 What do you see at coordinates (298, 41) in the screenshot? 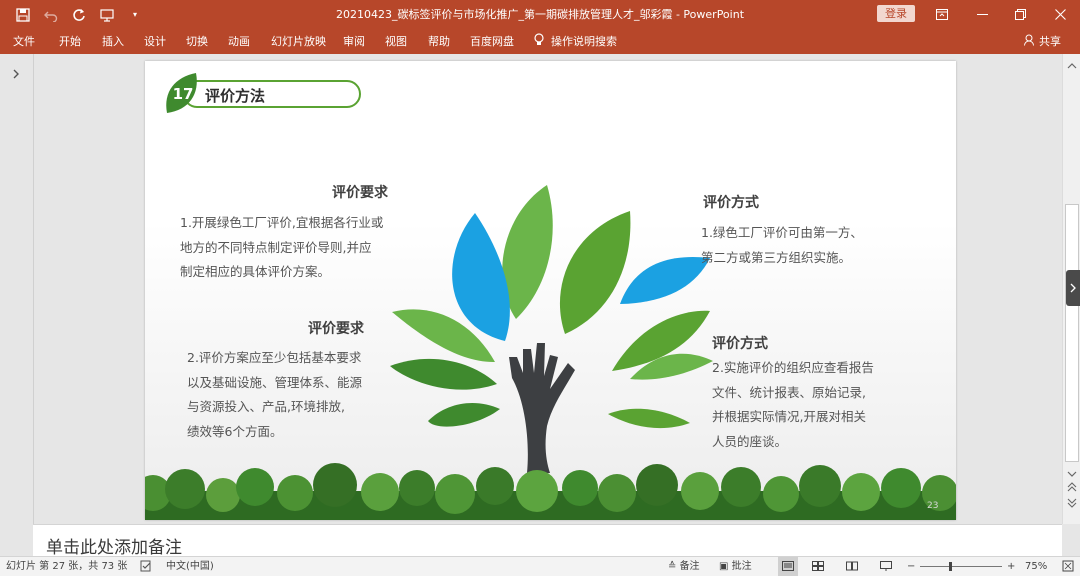
I see `tab-slideshow: 幻灯片放映` at bounding box center [298, 41].